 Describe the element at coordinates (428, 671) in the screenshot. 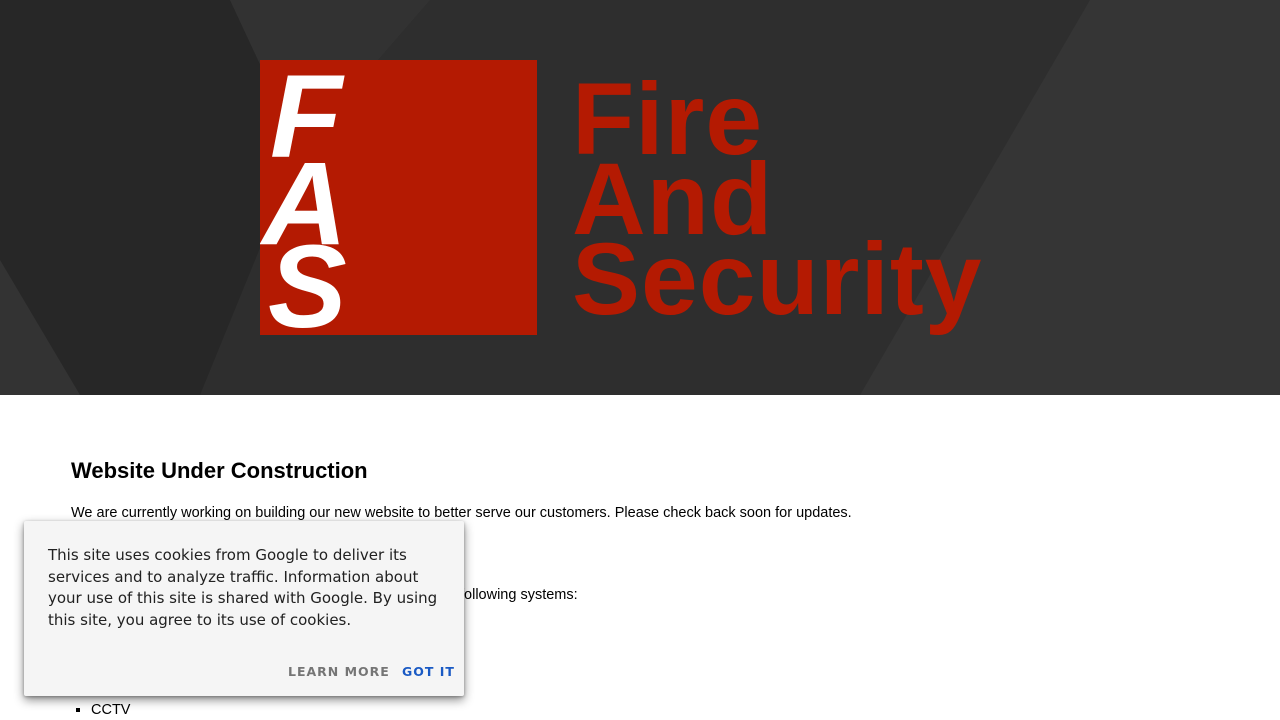

I see `got-it-button: GOT IT` at that location.